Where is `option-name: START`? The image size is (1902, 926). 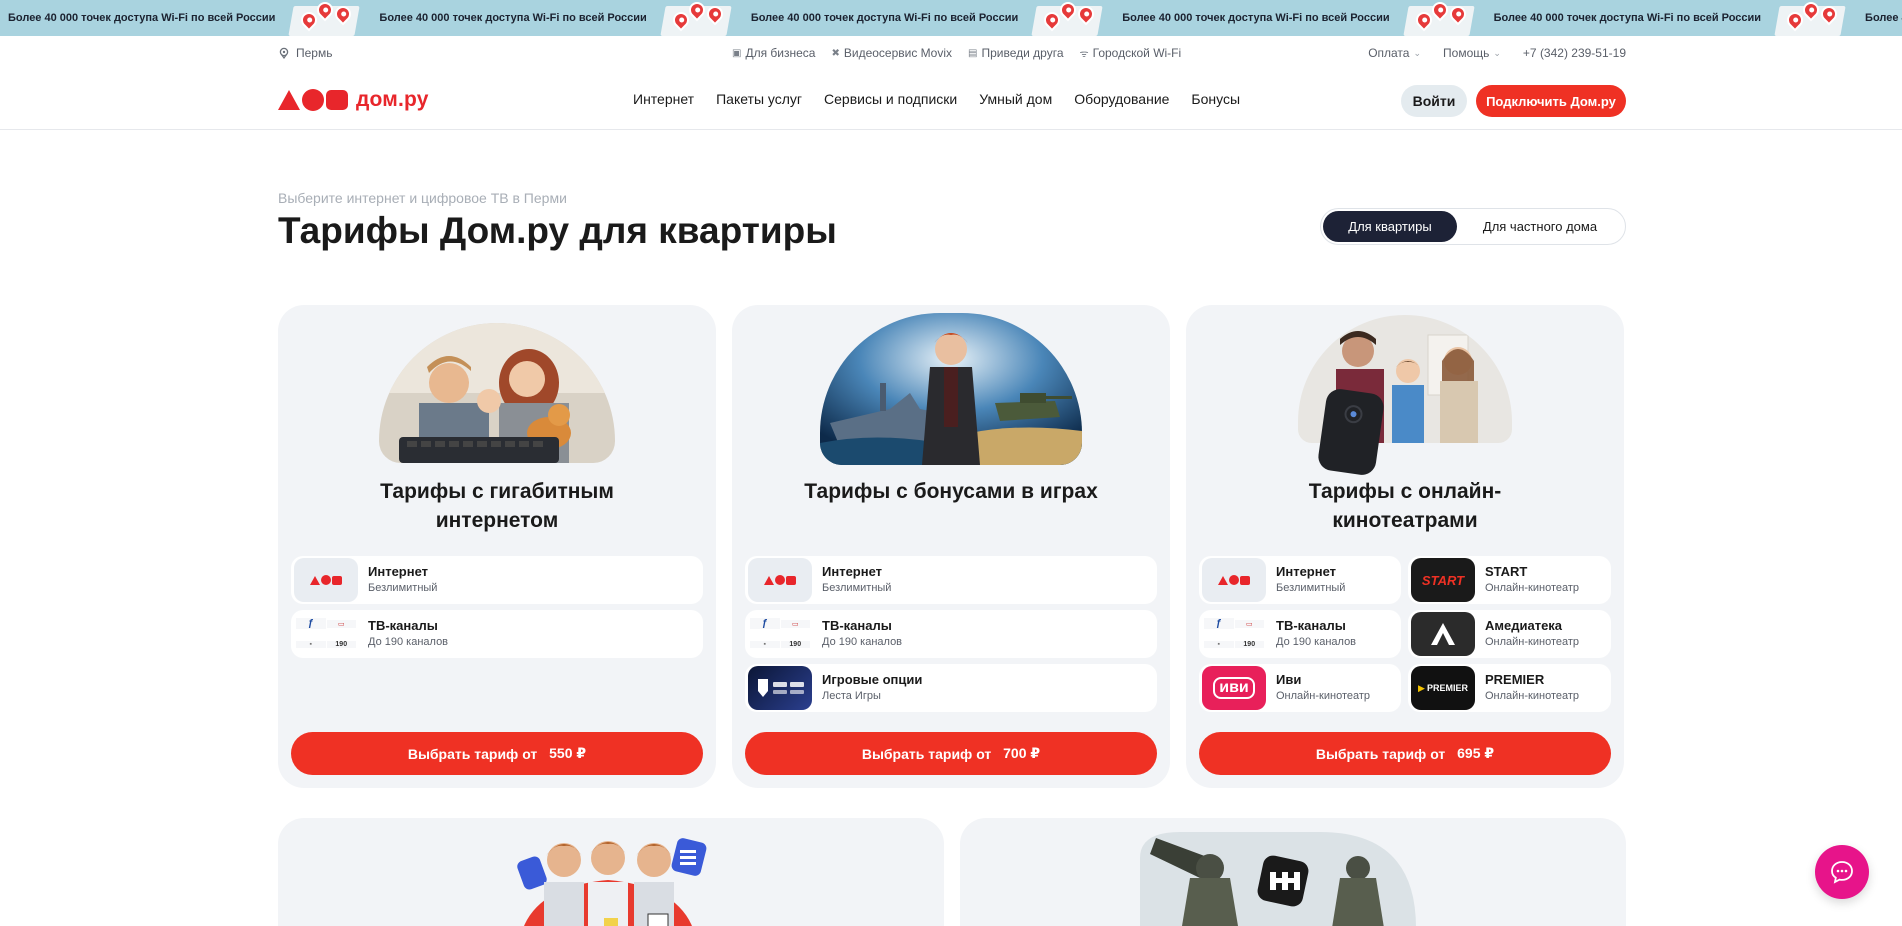 option-name: START is located at coordinates (1506, 571).